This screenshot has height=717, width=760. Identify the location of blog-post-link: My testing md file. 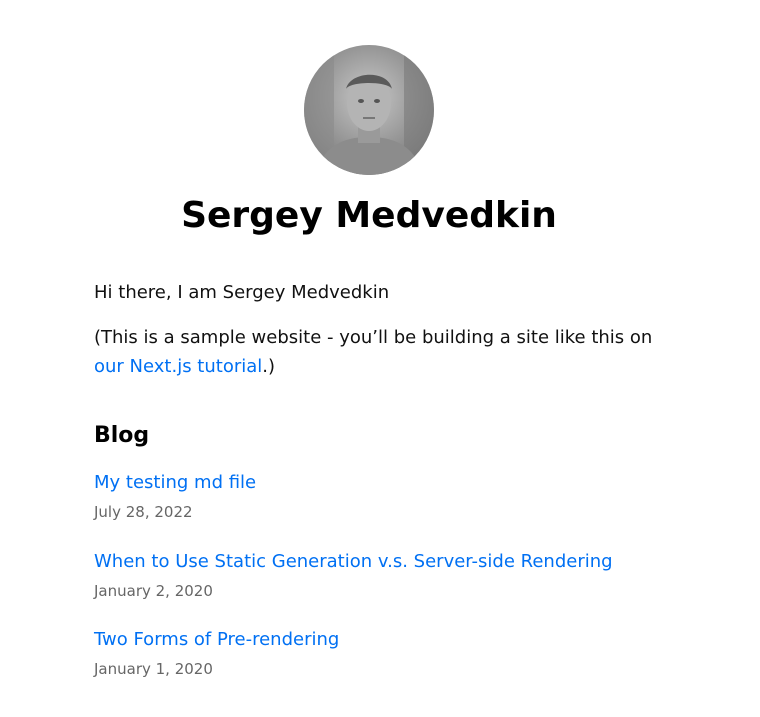
(394, 483).